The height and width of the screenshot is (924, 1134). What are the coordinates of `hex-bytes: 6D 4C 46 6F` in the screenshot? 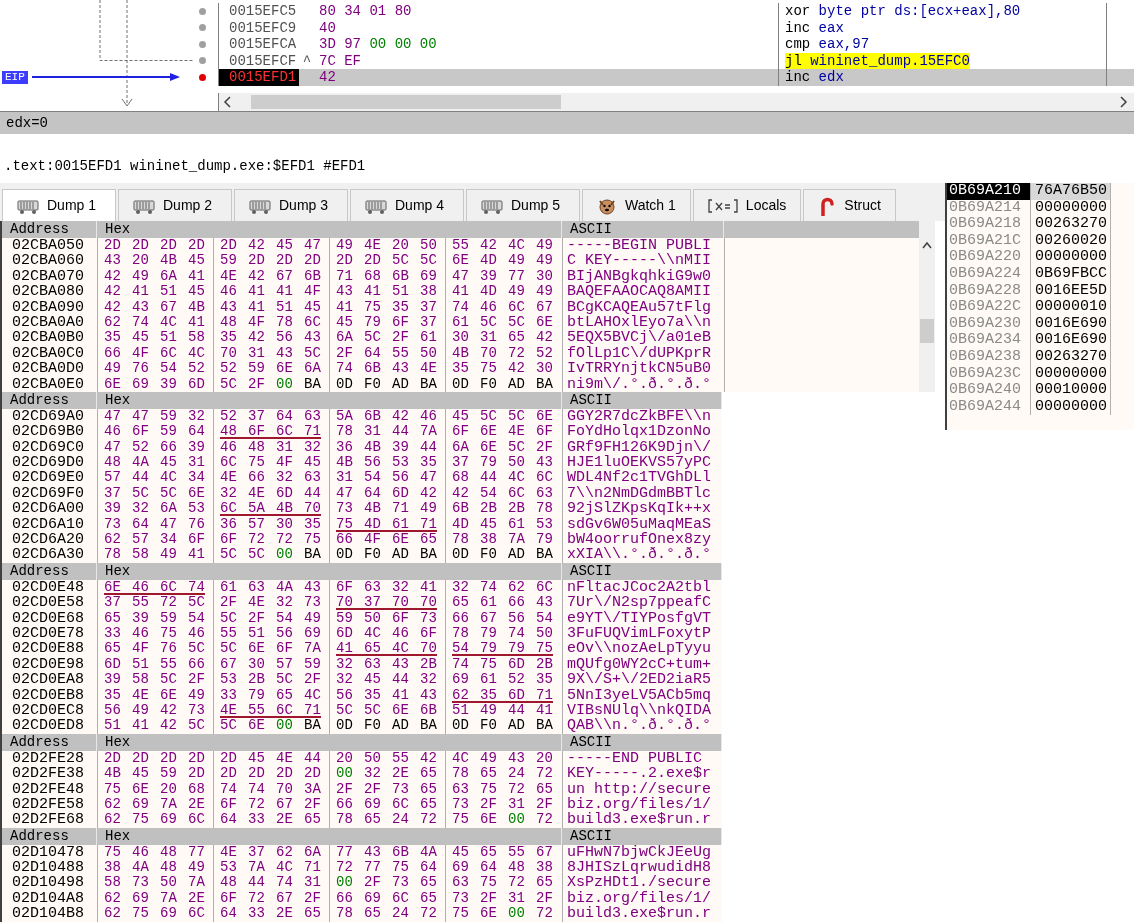 It's located at (386, 633).